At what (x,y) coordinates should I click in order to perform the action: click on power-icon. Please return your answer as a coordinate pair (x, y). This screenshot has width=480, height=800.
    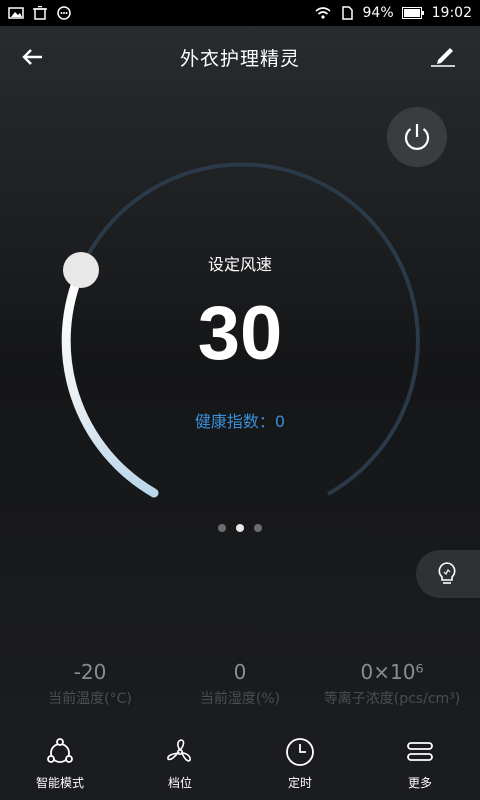
    Looking at the image, I should click on (417, 137).